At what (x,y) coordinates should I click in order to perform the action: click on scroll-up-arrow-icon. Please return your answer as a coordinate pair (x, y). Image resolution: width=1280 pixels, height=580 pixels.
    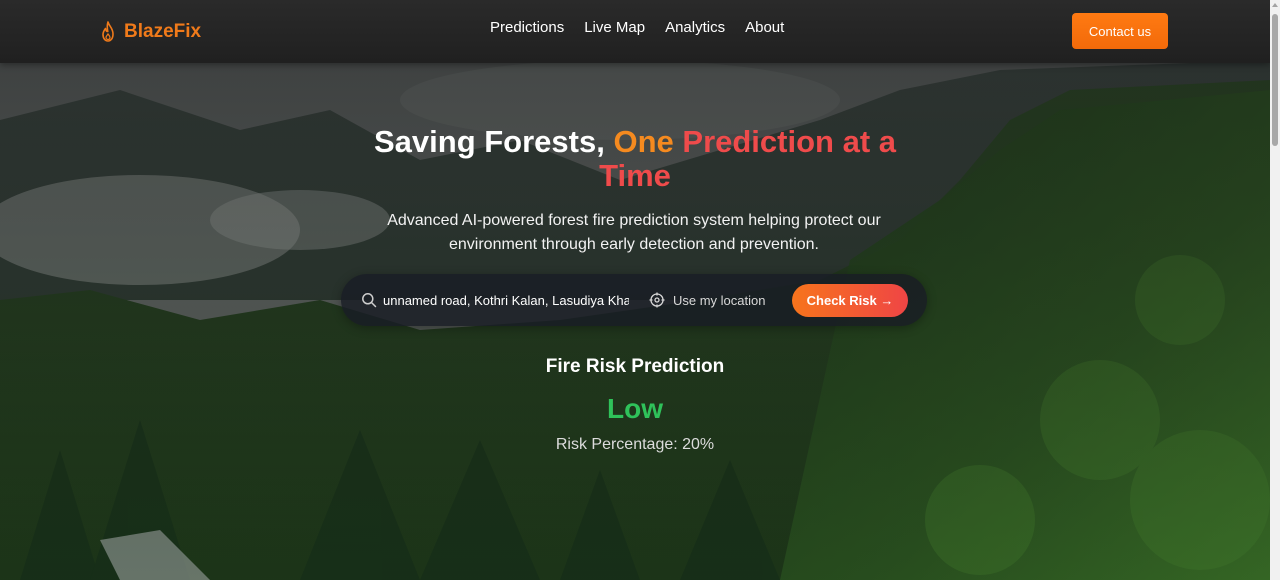
    Looking at the image, I should click on (1275, 5).